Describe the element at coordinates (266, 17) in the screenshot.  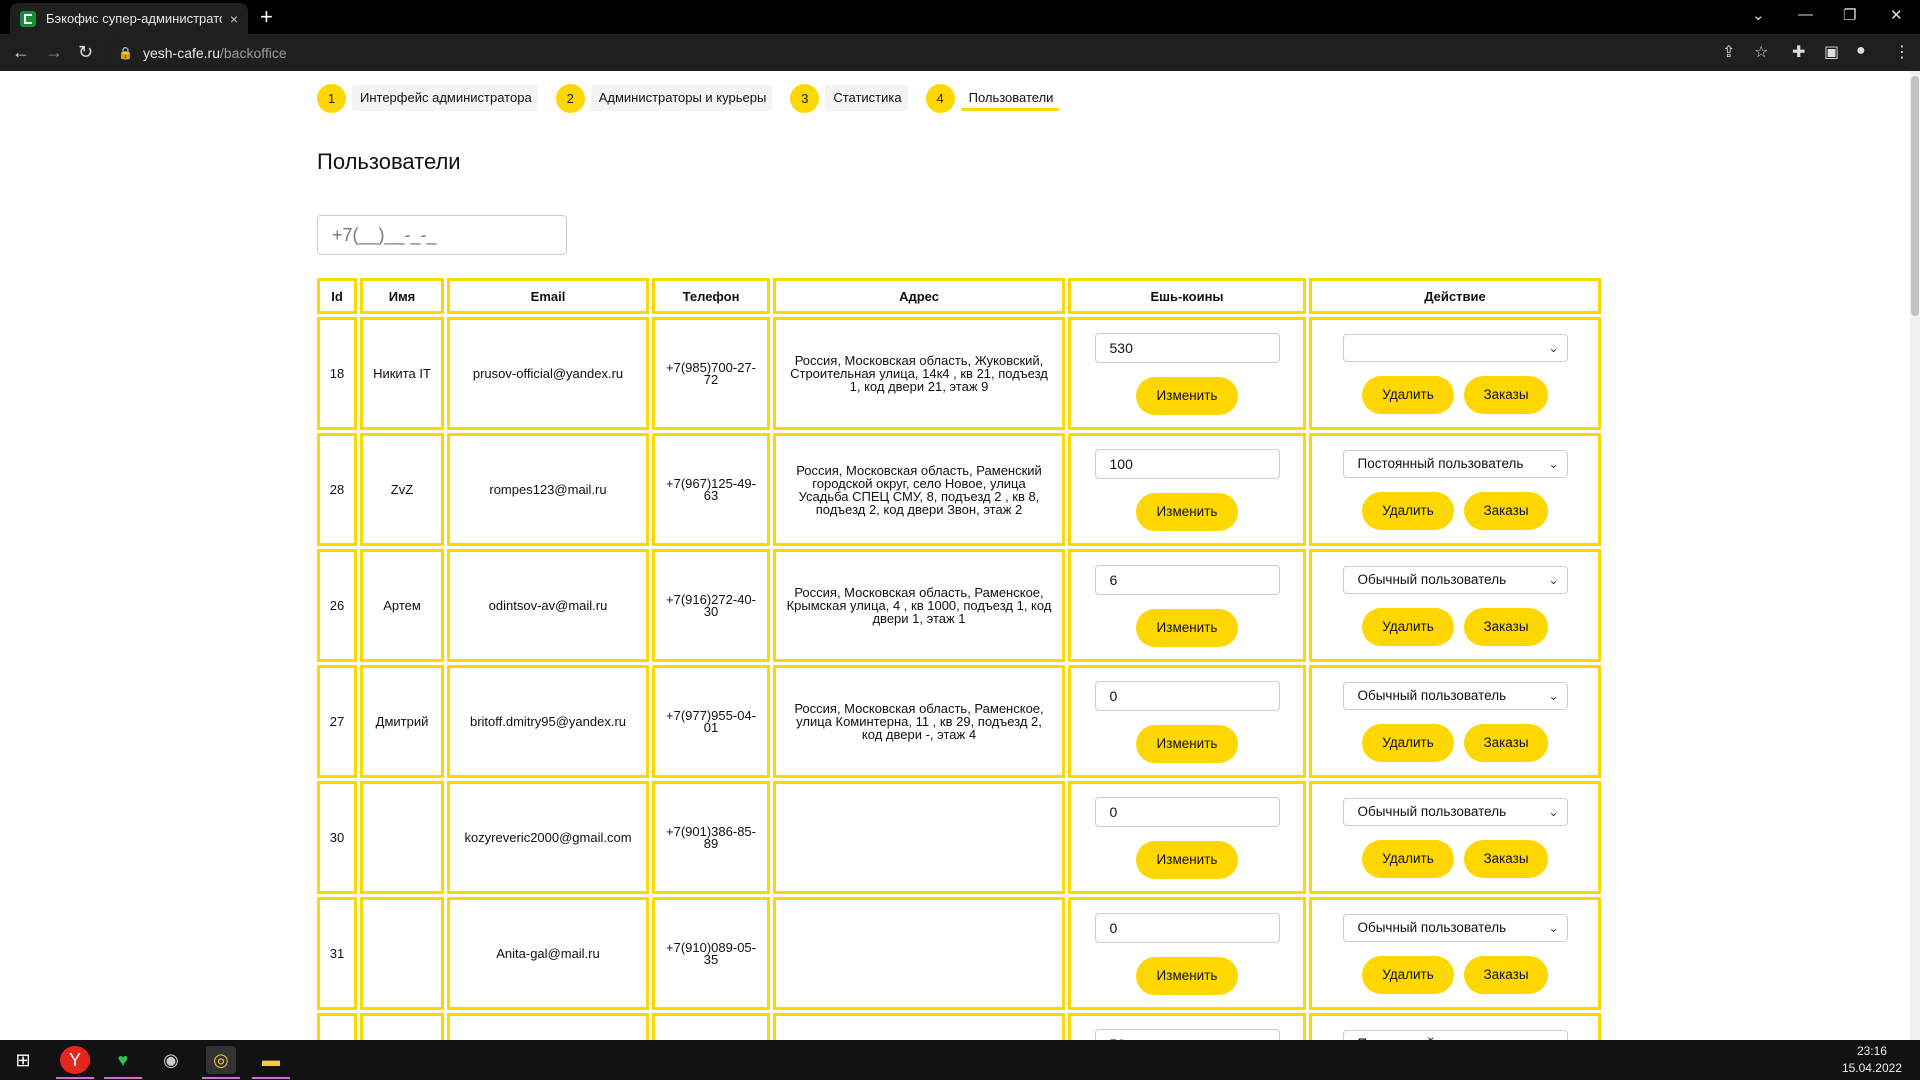
I see `new-tab-button: +` at that location.